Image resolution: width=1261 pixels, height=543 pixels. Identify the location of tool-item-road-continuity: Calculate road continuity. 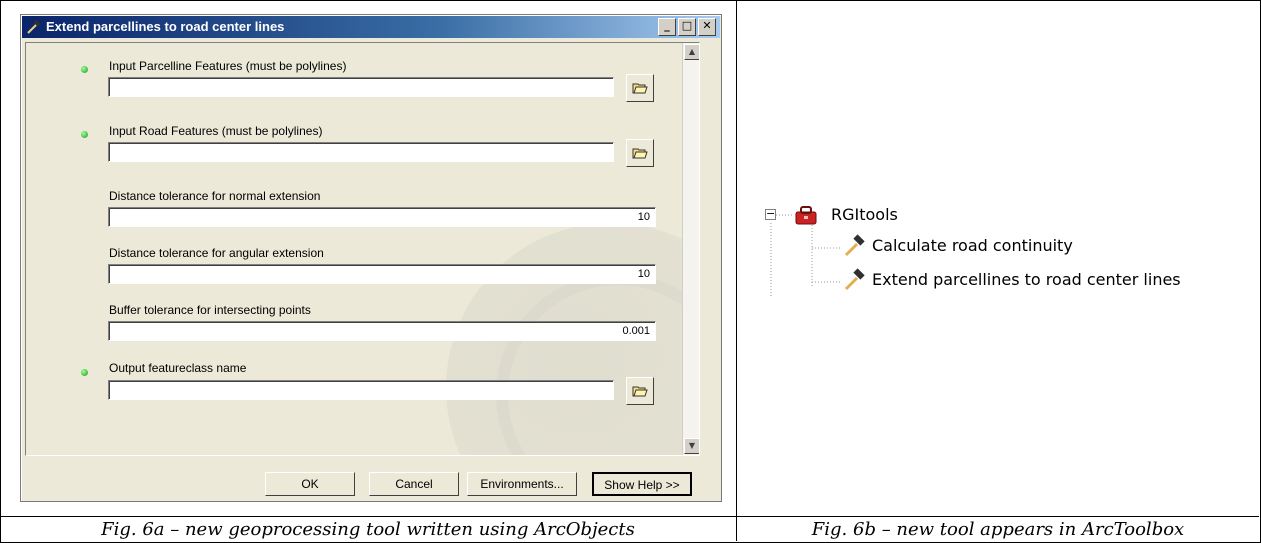
(972, 245).